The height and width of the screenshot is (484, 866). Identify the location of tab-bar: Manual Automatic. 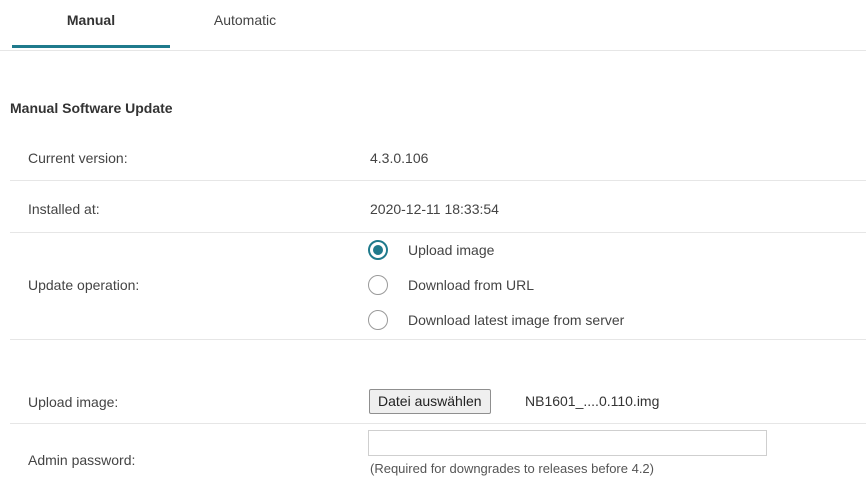
(433, 25).